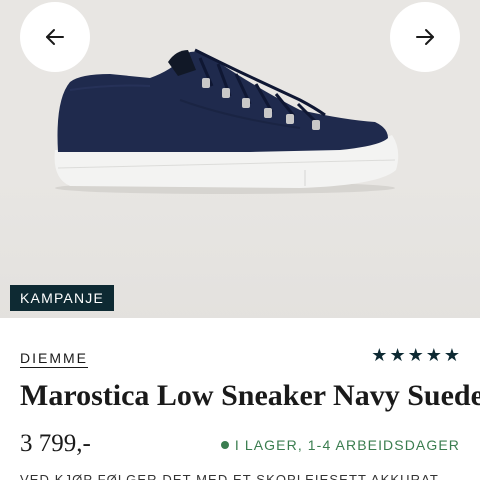  Describe the element at coordinates (55, 443) in the screenshot. I see `product-price: 3 799,-` at that location.